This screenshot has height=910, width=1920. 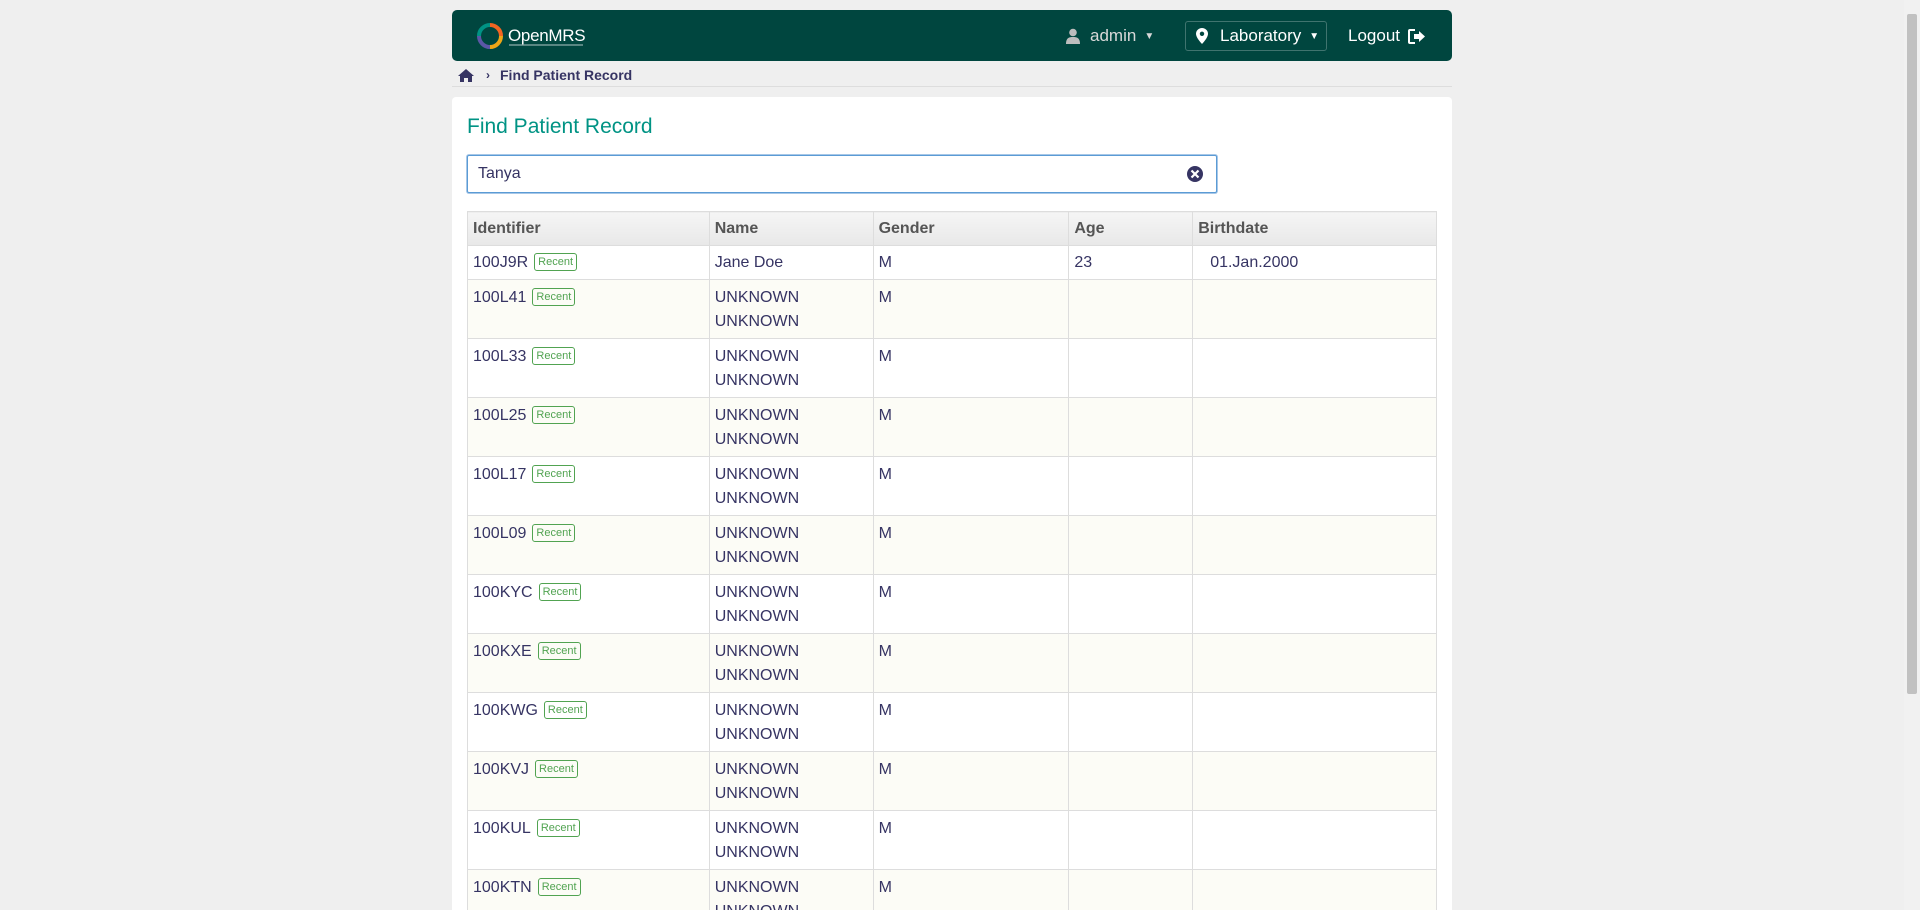 I want to click on table-row: 100J9R Recent Jane Doe M 23 01.Jan.2000, so click(x=952, y=262).